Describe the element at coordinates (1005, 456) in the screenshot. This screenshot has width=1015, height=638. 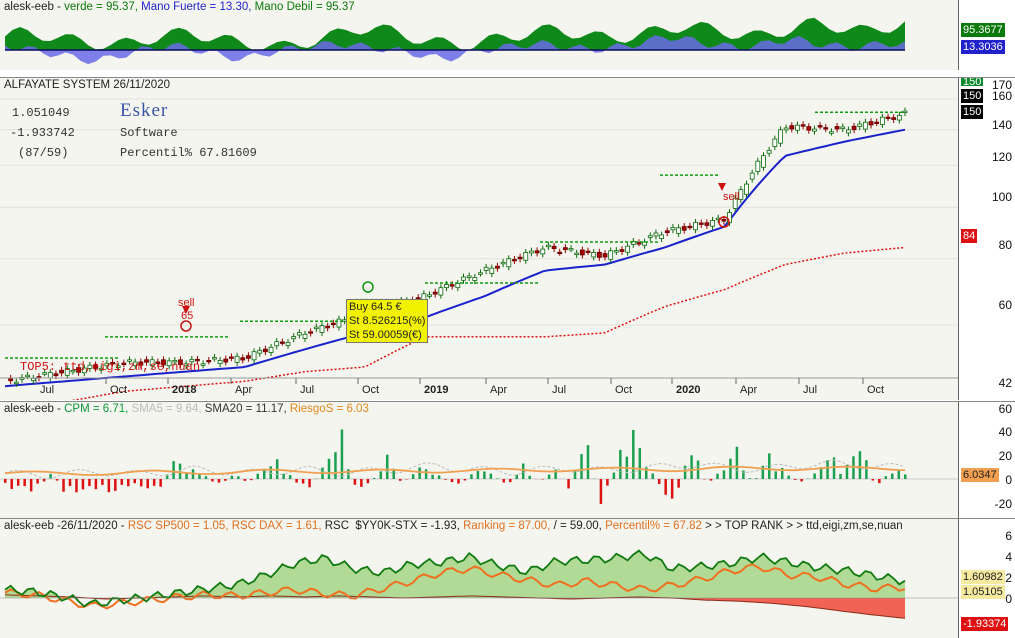
I see `cpm-tick: 20` at that location.